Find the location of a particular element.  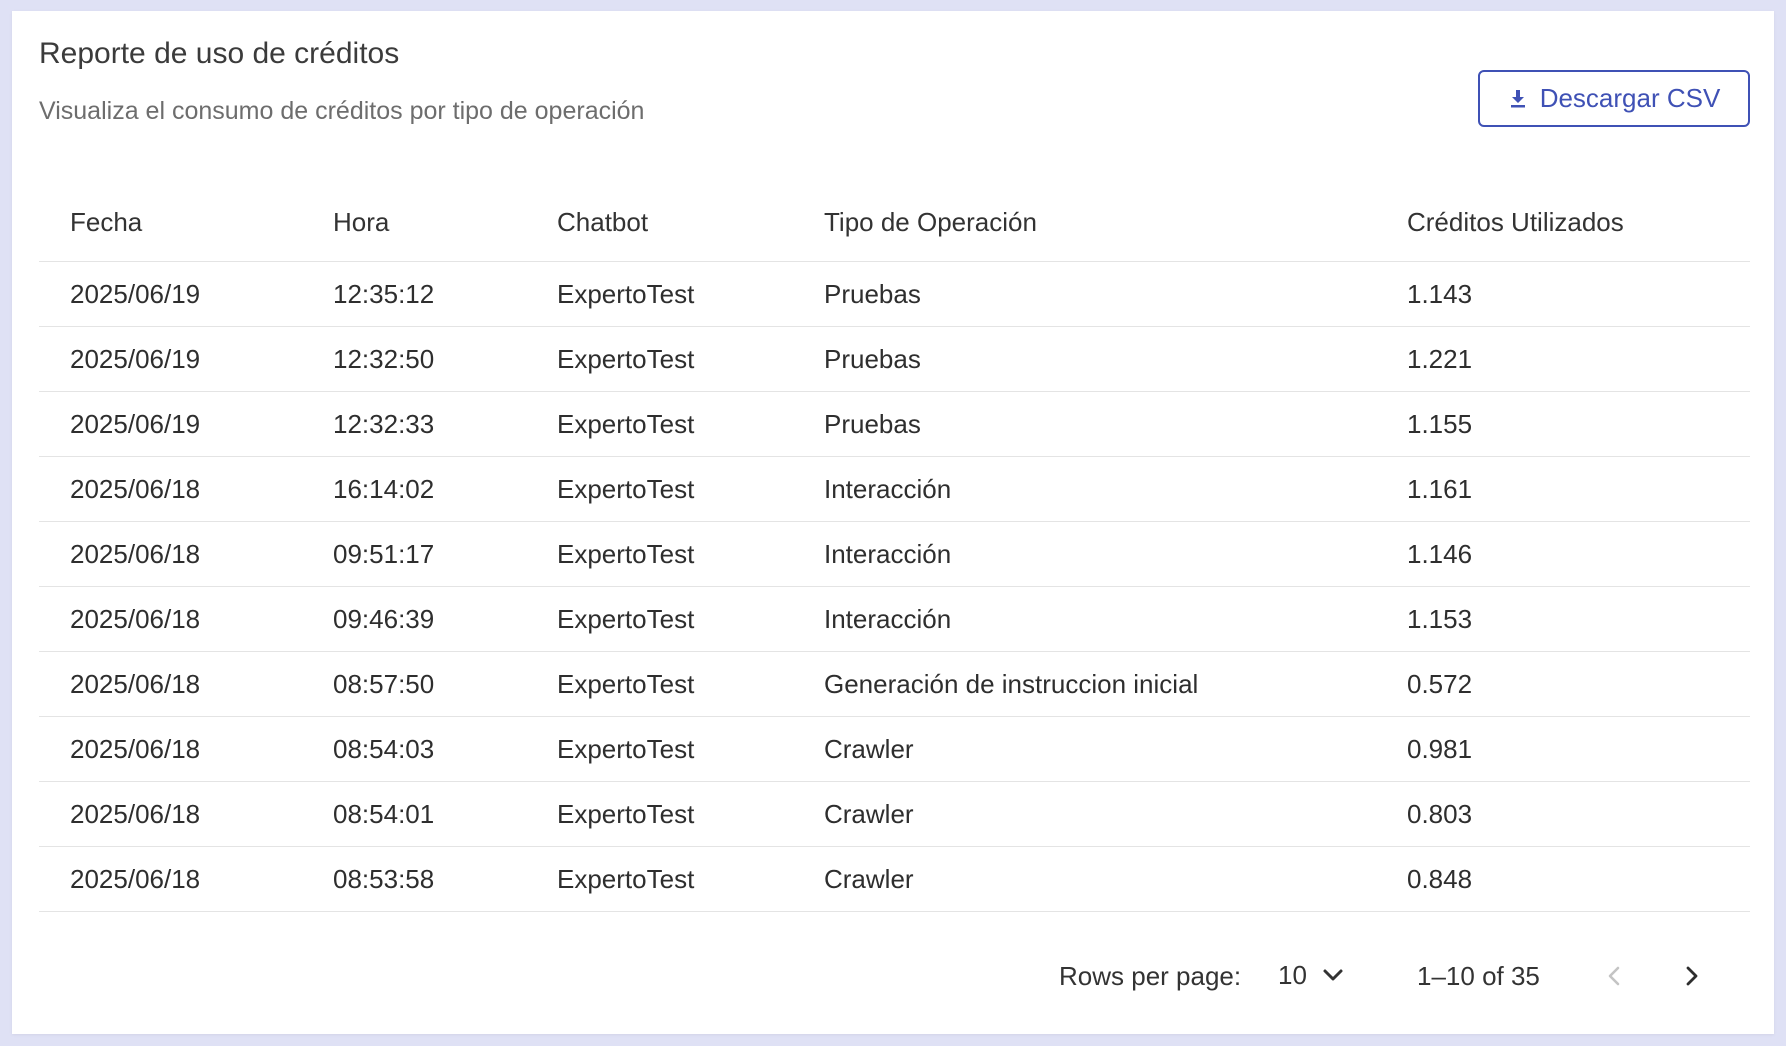

rows-per-page-select: 10 is located at coordinates (1311, 975).